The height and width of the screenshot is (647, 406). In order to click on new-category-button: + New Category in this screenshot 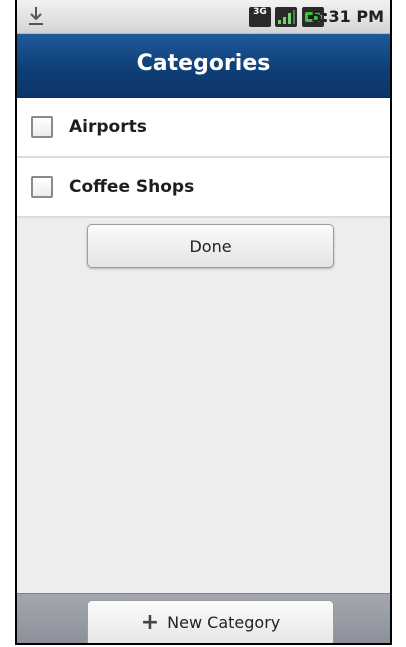, I will do `click(210, 621)`.